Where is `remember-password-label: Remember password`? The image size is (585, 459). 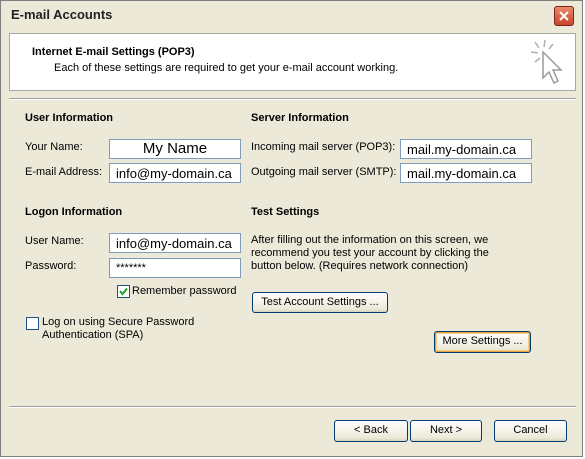 remember-password-label: Remember password is located at coordinates (184, 291).